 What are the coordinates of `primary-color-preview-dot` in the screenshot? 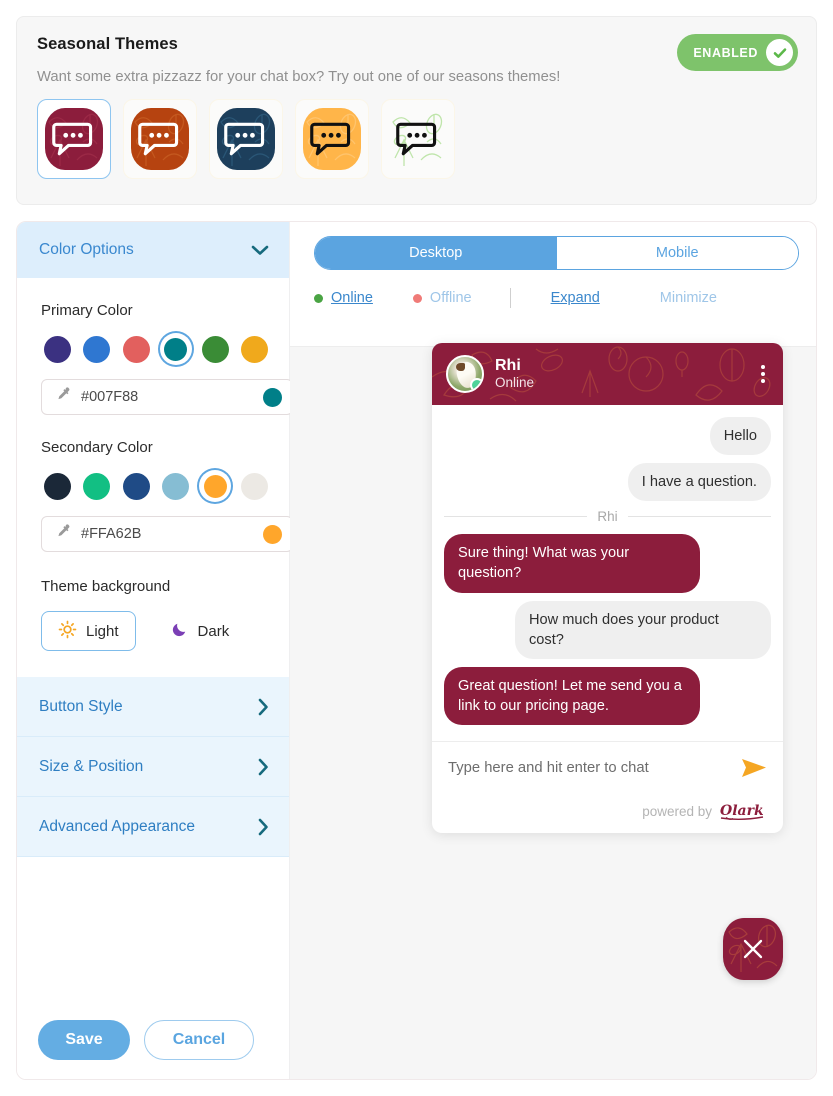 It's located at (272, 397).